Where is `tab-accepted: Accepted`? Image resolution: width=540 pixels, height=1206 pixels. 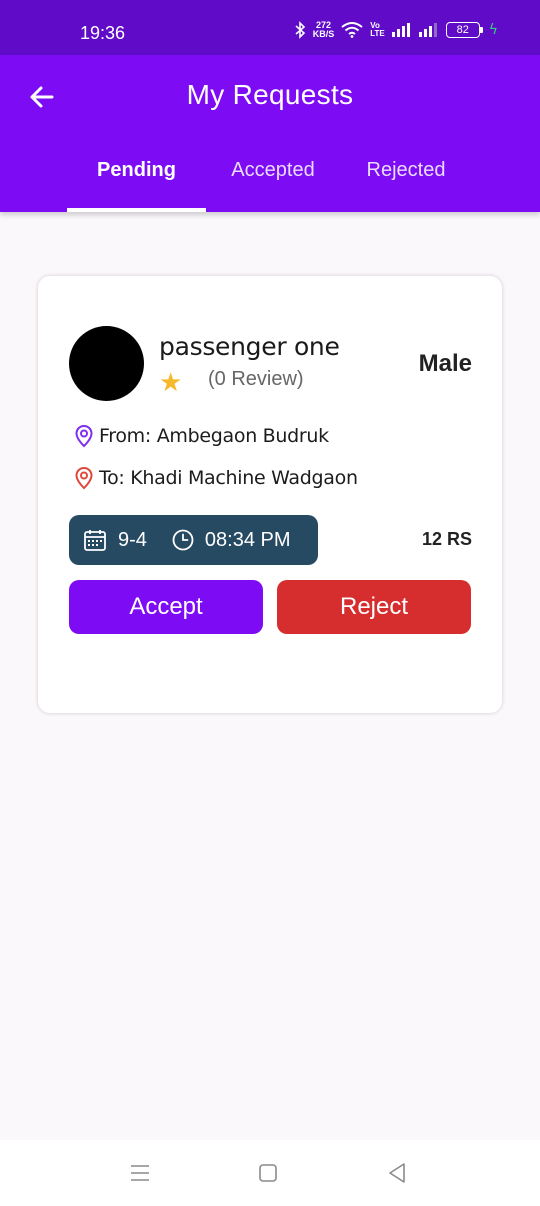
tab-accepted: Accepted is located at coordinates (273, 170).